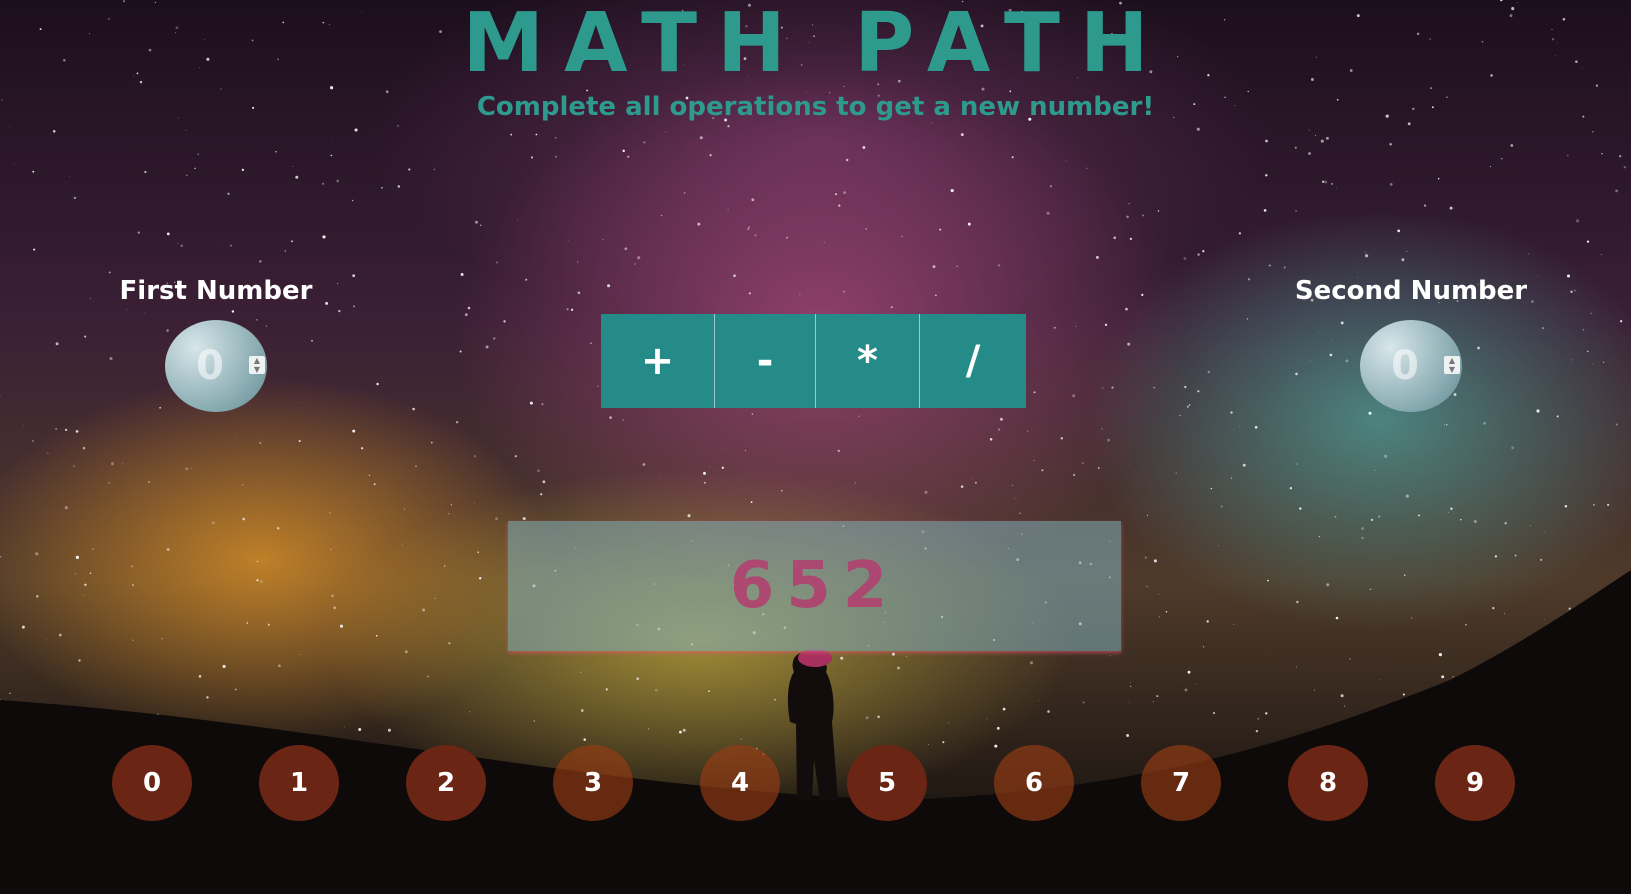 The image size is (1631, 894). I want to click on game-title: MATH PATH, so click(815, 45).